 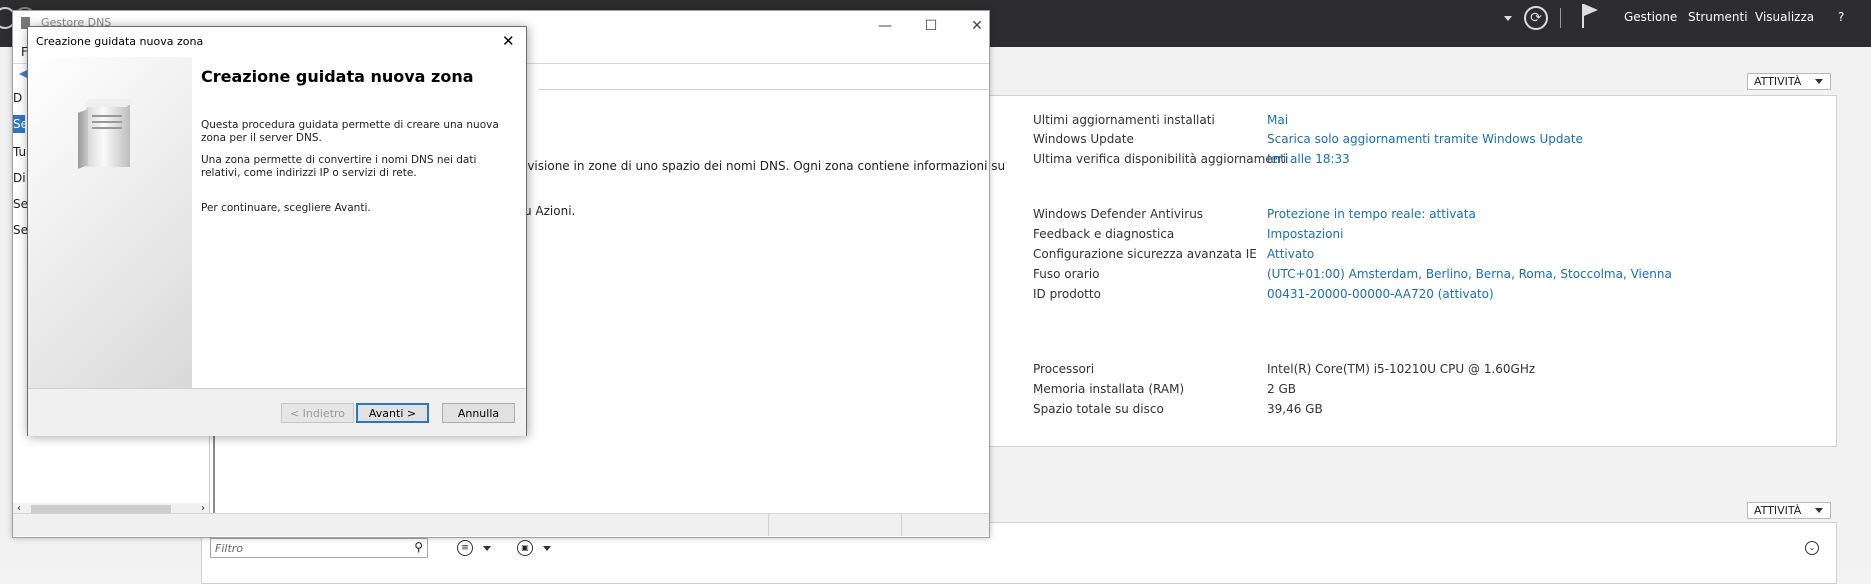 What do you see at coordinates (317, 413) in the screenshot?
I see `back-button: < Indietro` at bounding box center [317, 413].